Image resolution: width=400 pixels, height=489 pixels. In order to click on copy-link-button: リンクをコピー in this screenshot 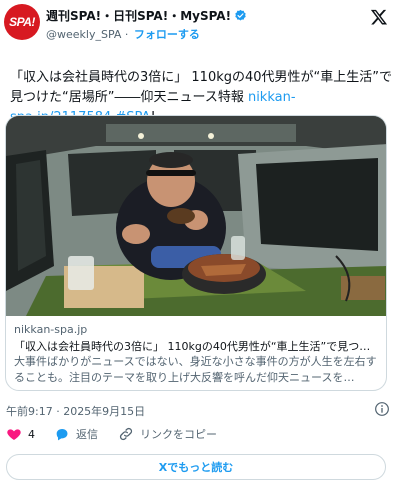, I will do `click(167, 434)`.